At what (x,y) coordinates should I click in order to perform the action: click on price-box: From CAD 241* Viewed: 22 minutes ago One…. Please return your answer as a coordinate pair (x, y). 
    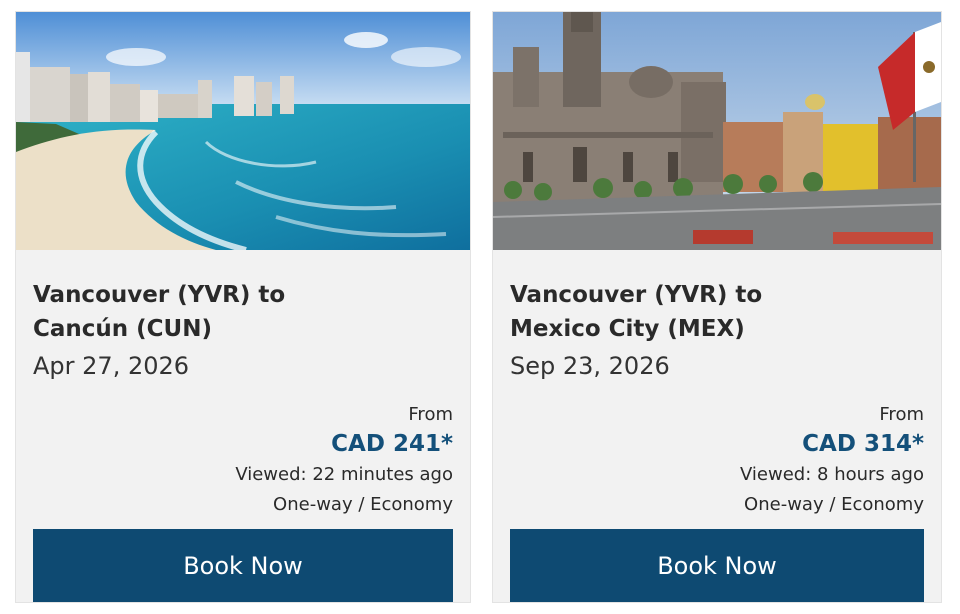
    Looking at the image, I should click on (344, 461).